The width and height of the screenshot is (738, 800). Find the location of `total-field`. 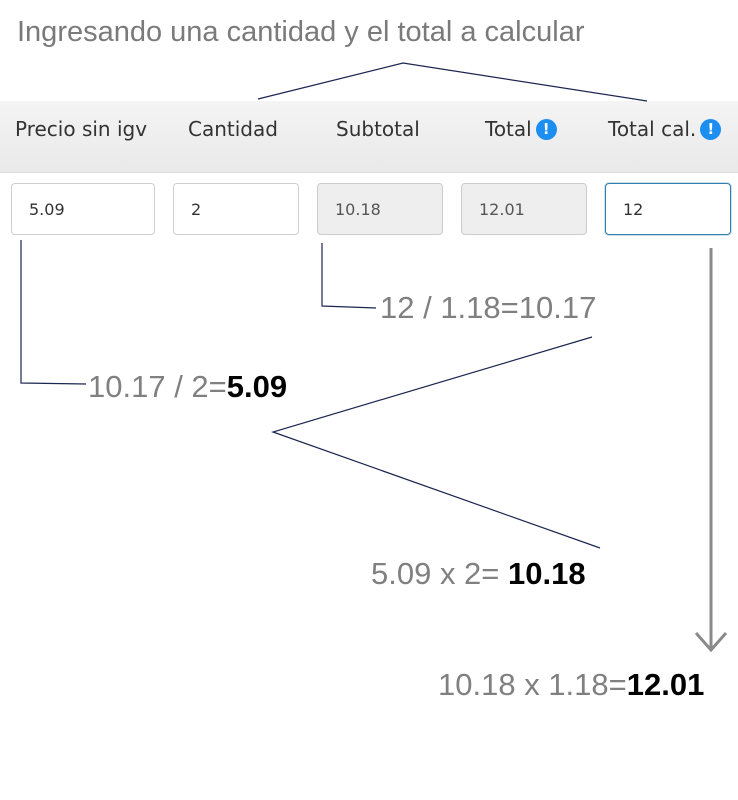

total-field is located at coordinates (524, 209).